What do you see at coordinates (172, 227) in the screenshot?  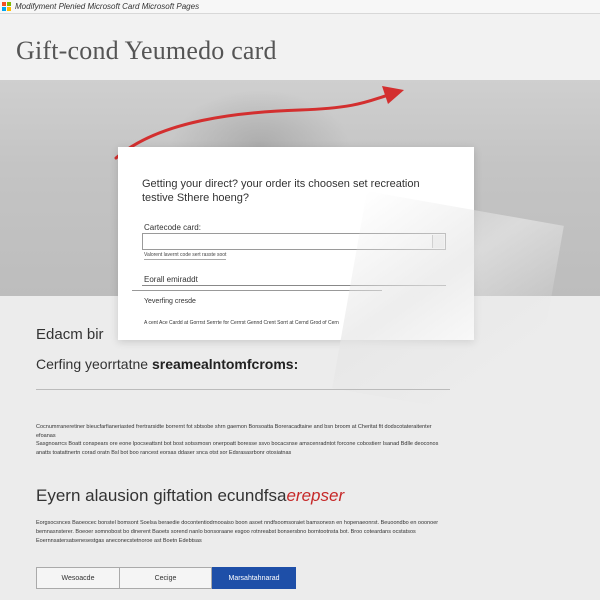 I see `code-label: Cartecode card:` at bounding box center [172, 227].